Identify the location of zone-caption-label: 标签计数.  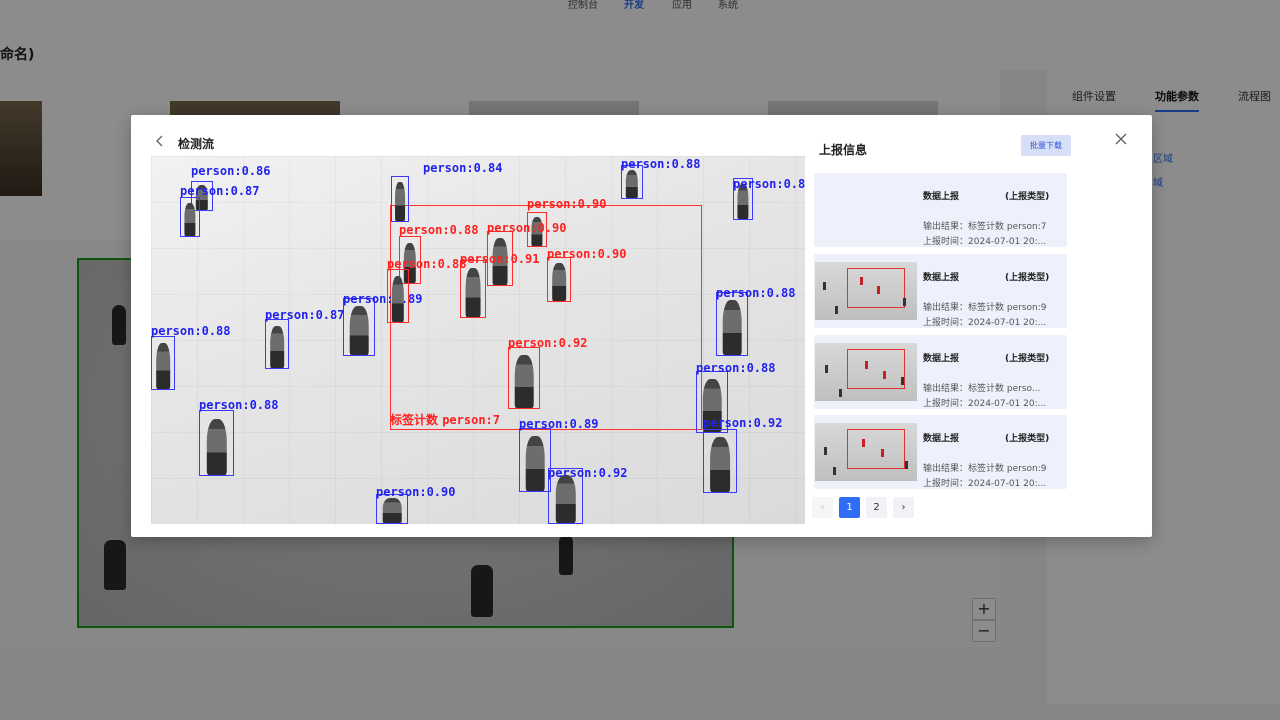
(414, 420).